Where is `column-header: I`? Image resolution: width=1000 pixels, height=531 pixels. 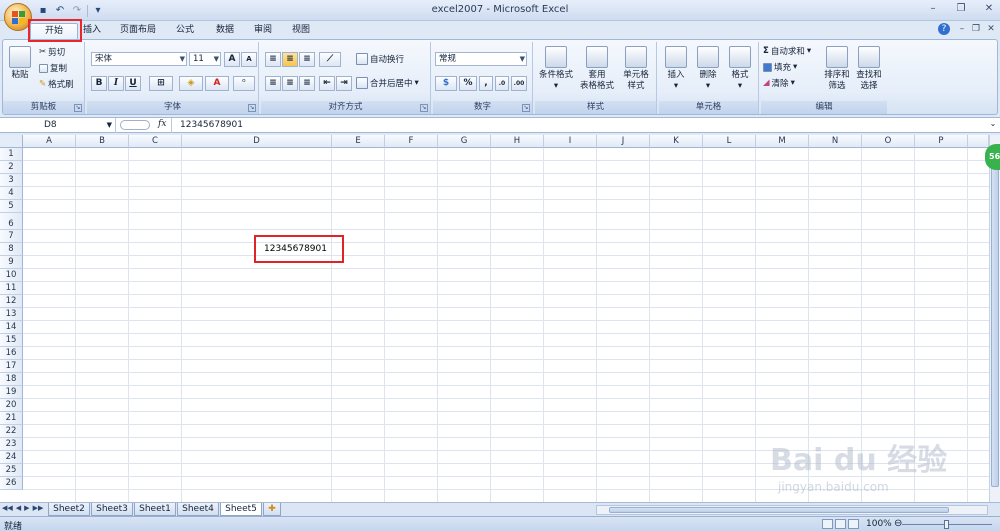
column-header: I is located at coordinates (570, 141).